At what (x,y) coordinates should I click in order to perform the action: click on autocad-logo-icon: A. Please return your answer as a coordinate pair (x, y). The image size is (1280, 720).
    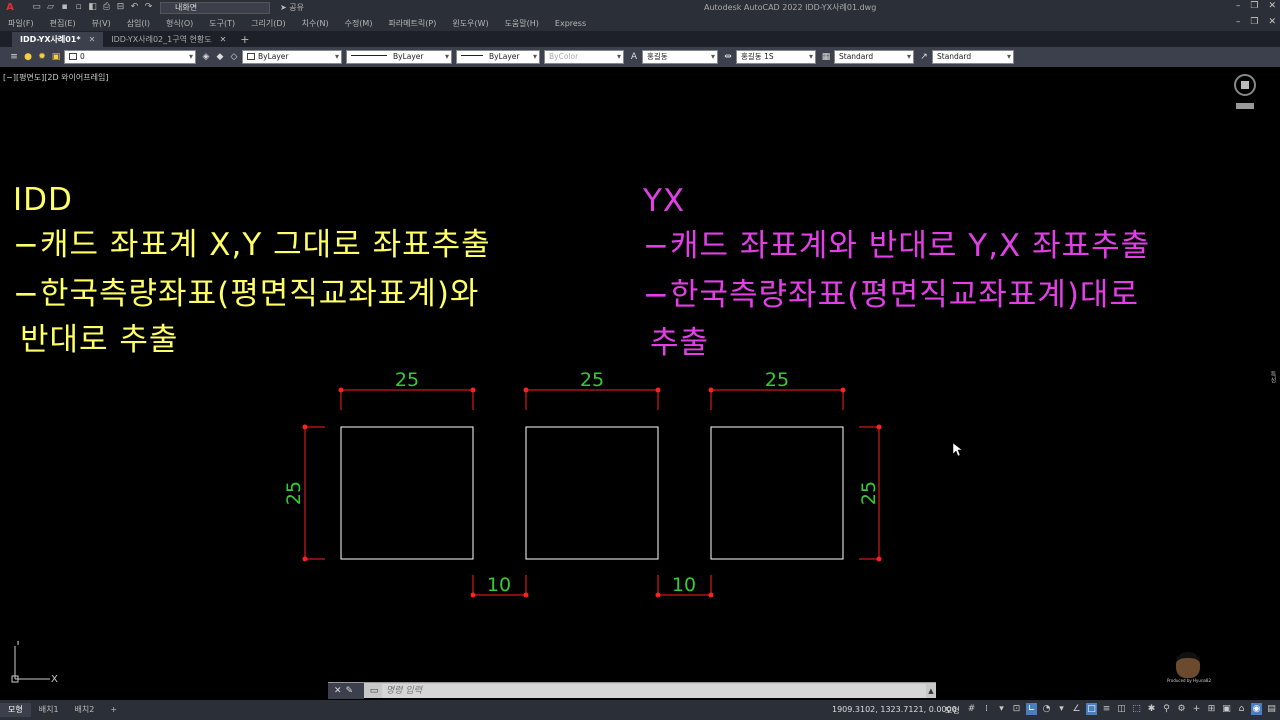
    Looking at the image, I should click on (10, 7).